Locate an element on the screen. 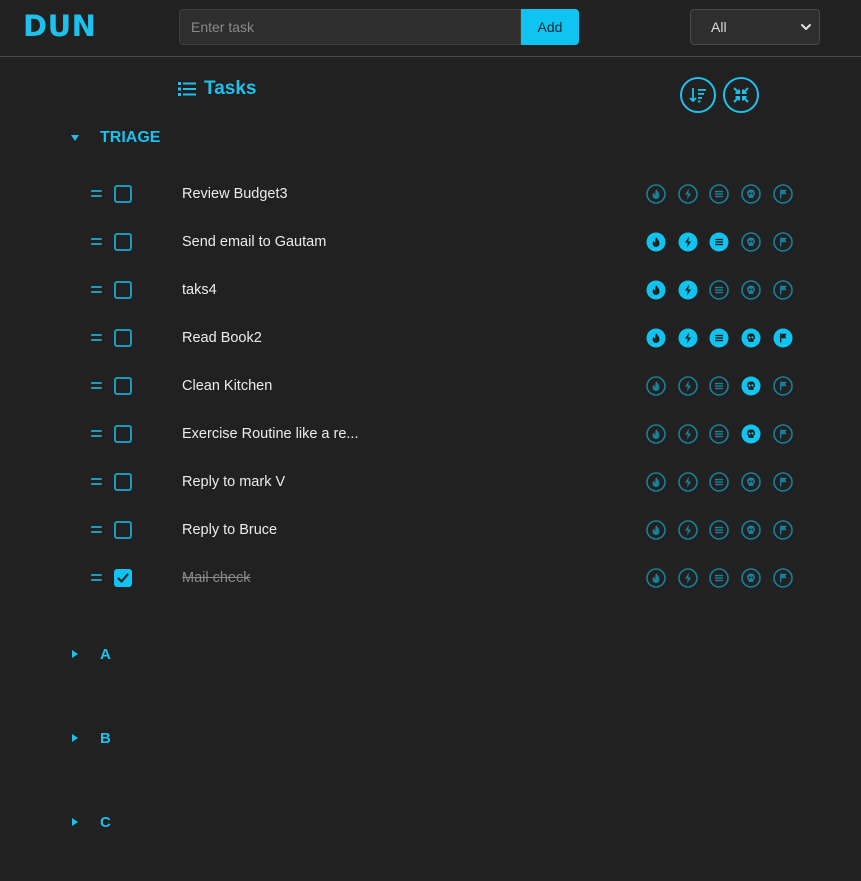  add-task-button: Add is located at coordinates (550, 27).